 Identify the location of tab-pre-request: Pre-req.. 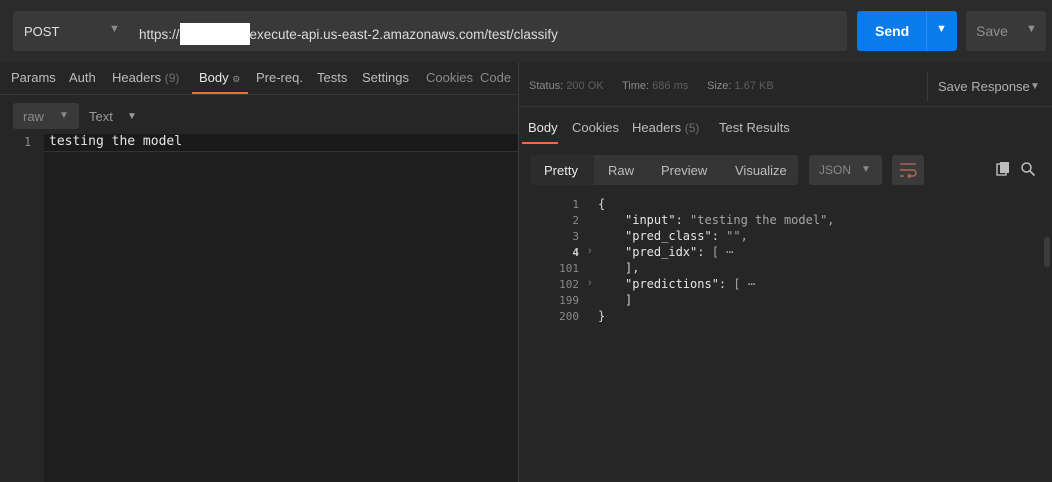
(279, 77).